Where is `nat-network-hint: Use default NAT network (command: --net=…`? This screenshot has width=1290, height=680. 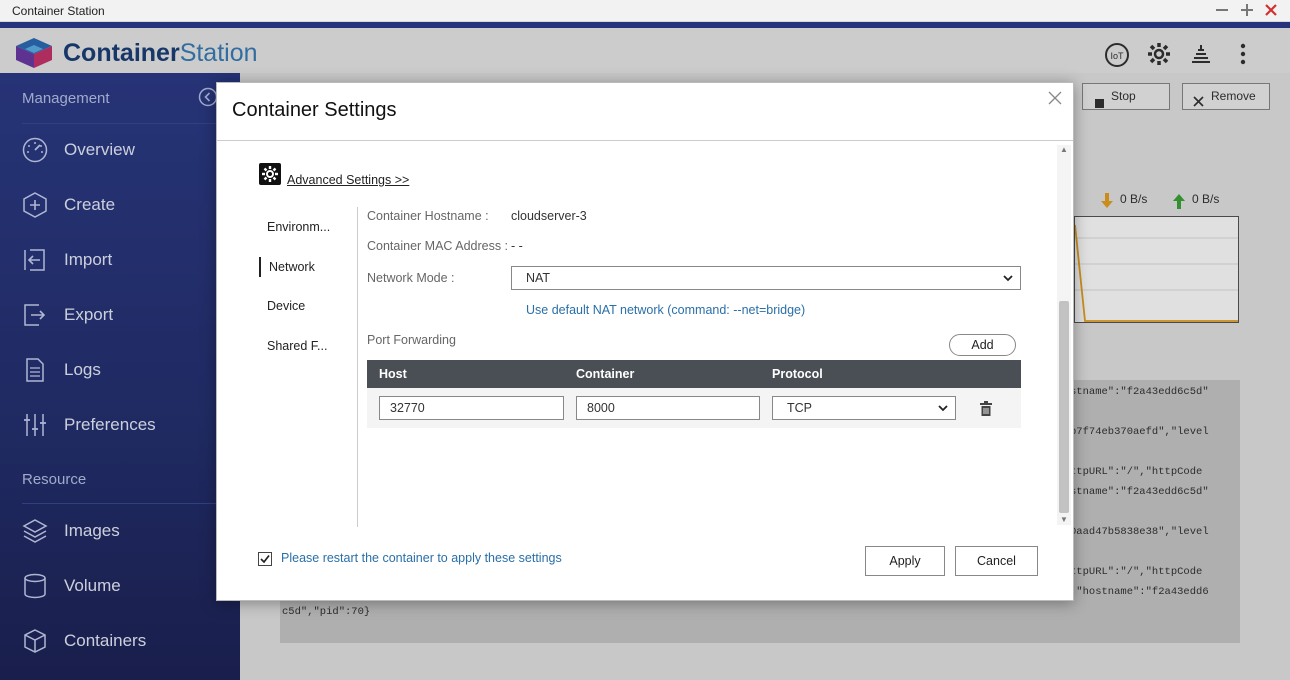 nat-network-hint: Use default NAT network (command: --net=… is located at coordinates (666, 310).